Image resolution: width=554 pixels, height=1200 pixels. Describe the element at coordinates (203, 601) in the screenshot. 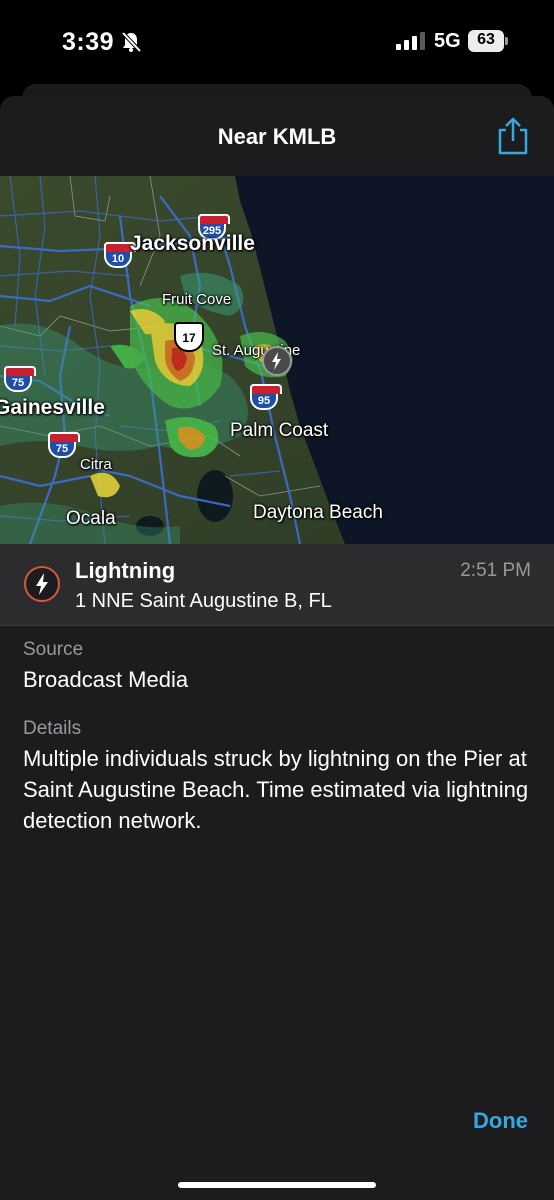

I see `event-location: 1 NNE Saint Augustine B, FL` at that location.